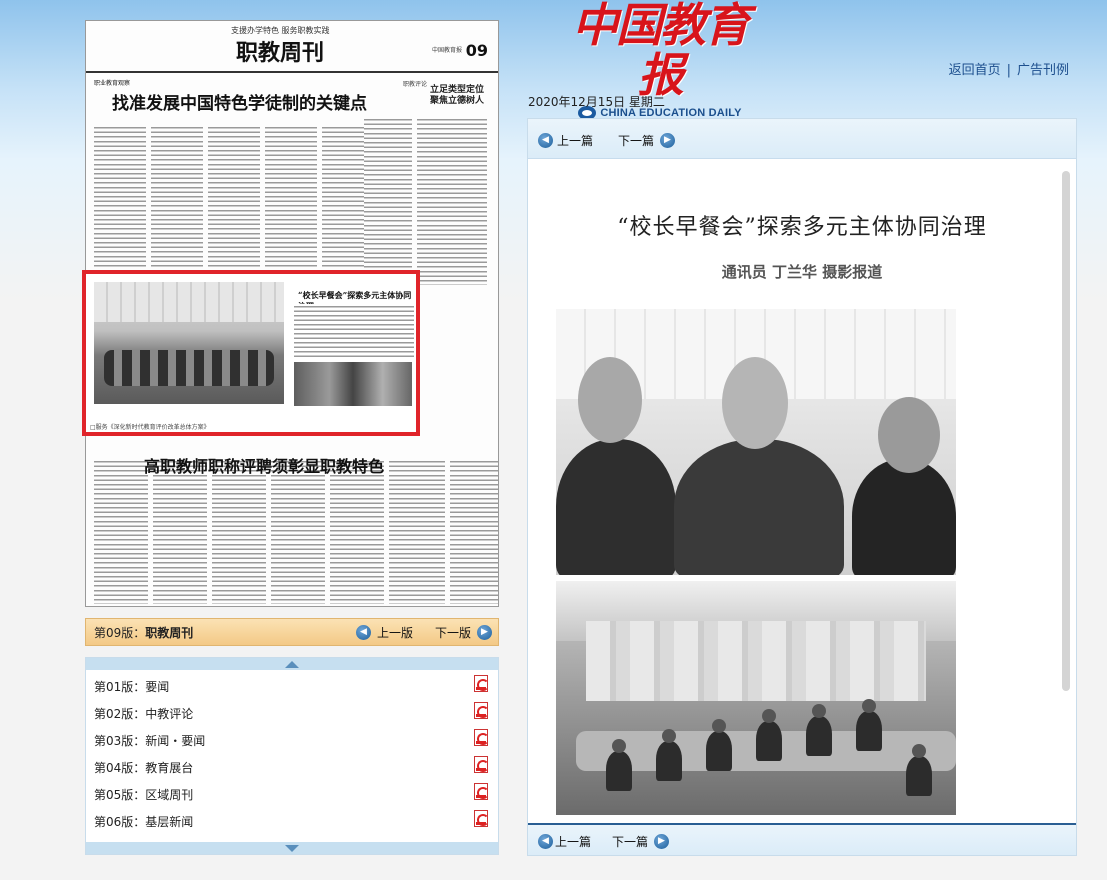 This screenshot has height=880, width=1107. What do you see at coordinates (975, 70) in the screenshot?
I see `home-link: 返回首页` at bounding box center [975, 70].